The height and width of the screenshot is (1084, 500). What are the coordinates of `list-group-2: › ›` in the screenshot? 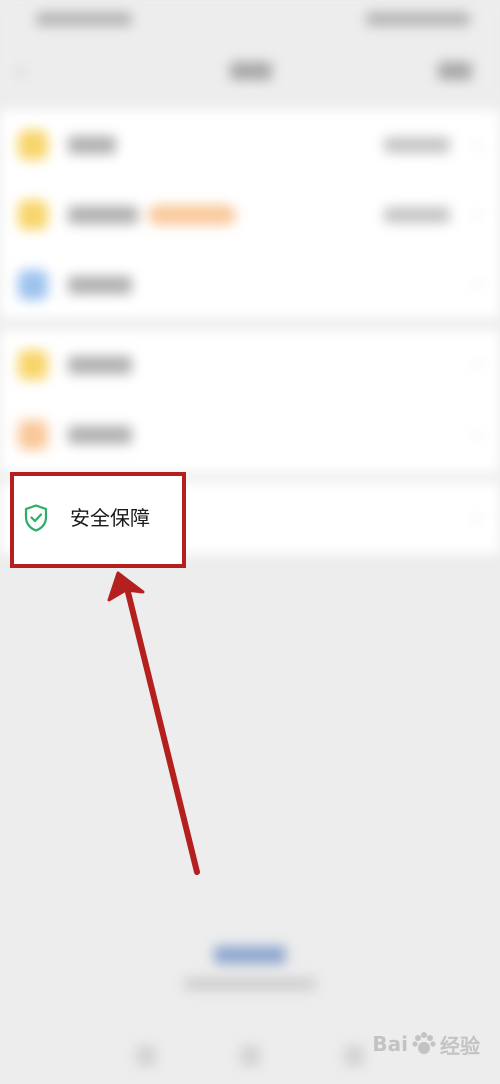 It's located at (250, 401).